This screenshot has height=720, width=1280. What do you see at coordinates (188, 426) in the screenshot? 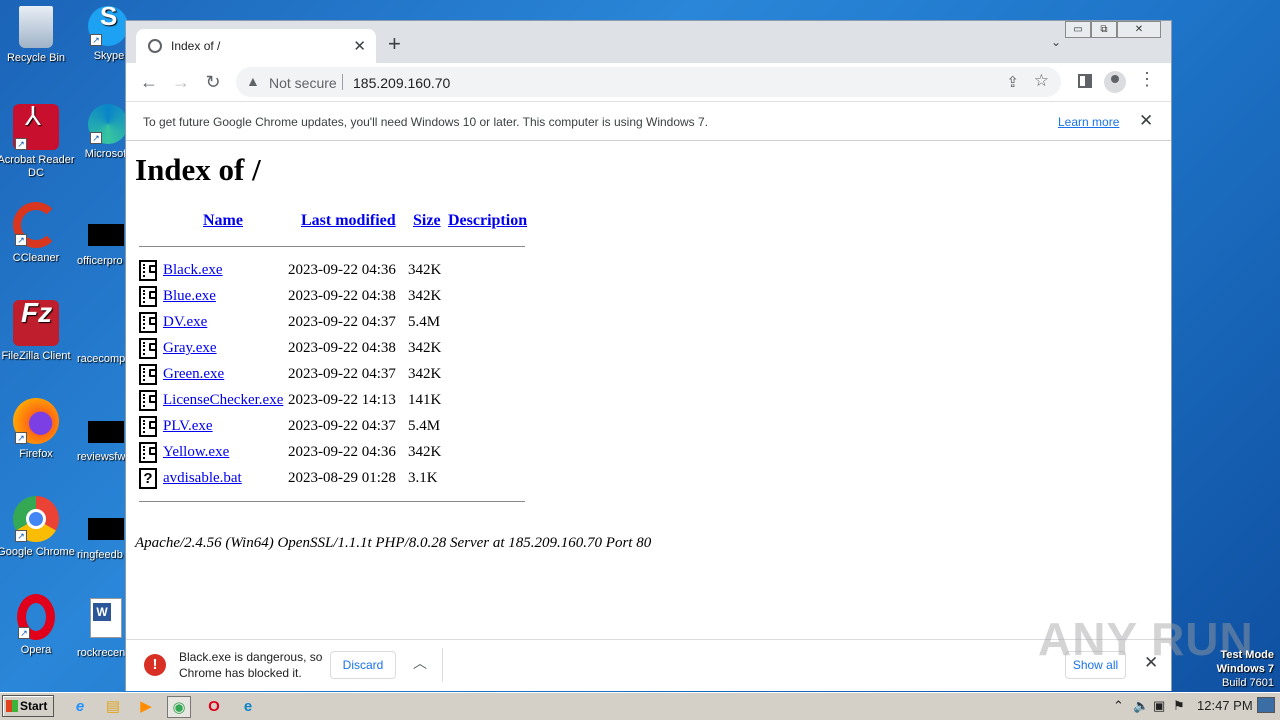
I see `file-link: PLV.exe` at bounding box center [188, 426].